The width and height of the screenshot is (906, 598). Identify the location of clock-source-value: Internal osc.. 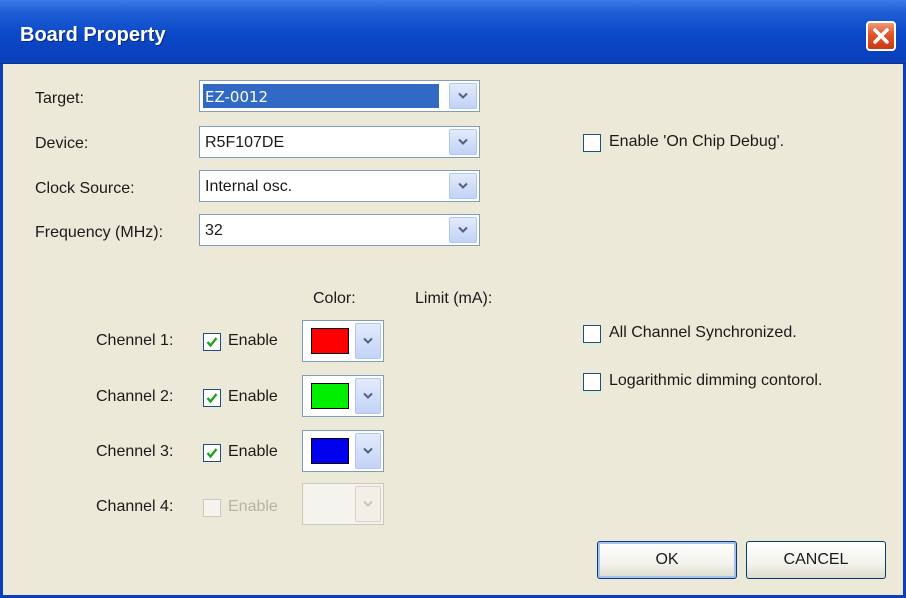
(249, 186).